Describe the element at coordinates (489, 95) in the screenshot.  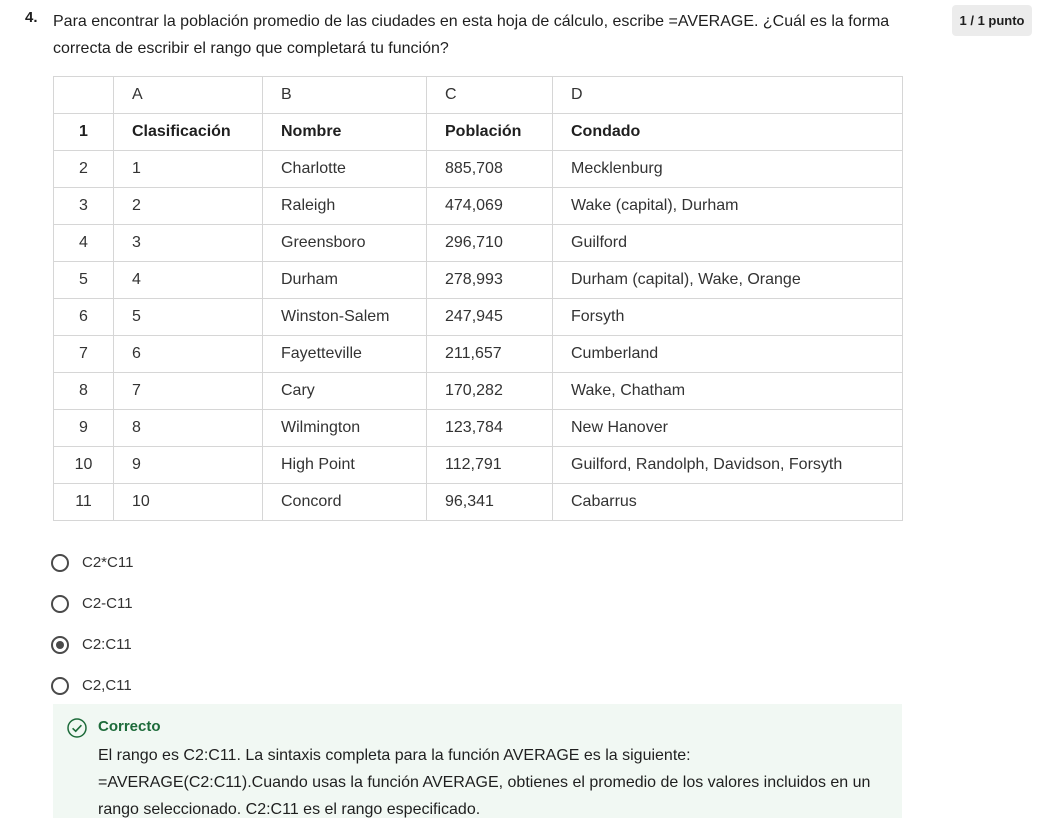
I see `table-cell: C` at that location.